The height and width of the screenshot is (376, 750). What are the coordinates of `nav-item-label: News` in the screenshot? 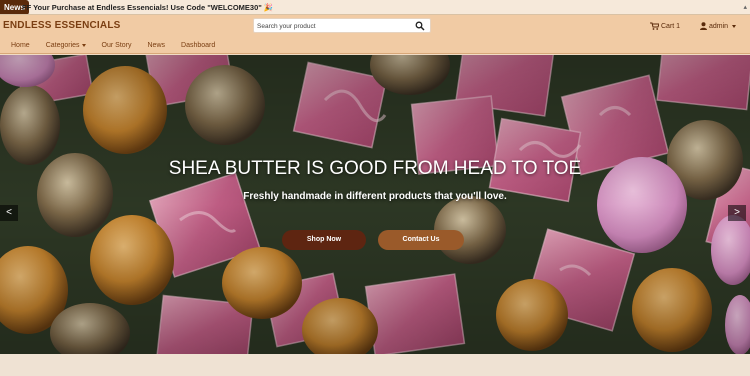 It's located at (156, 45).